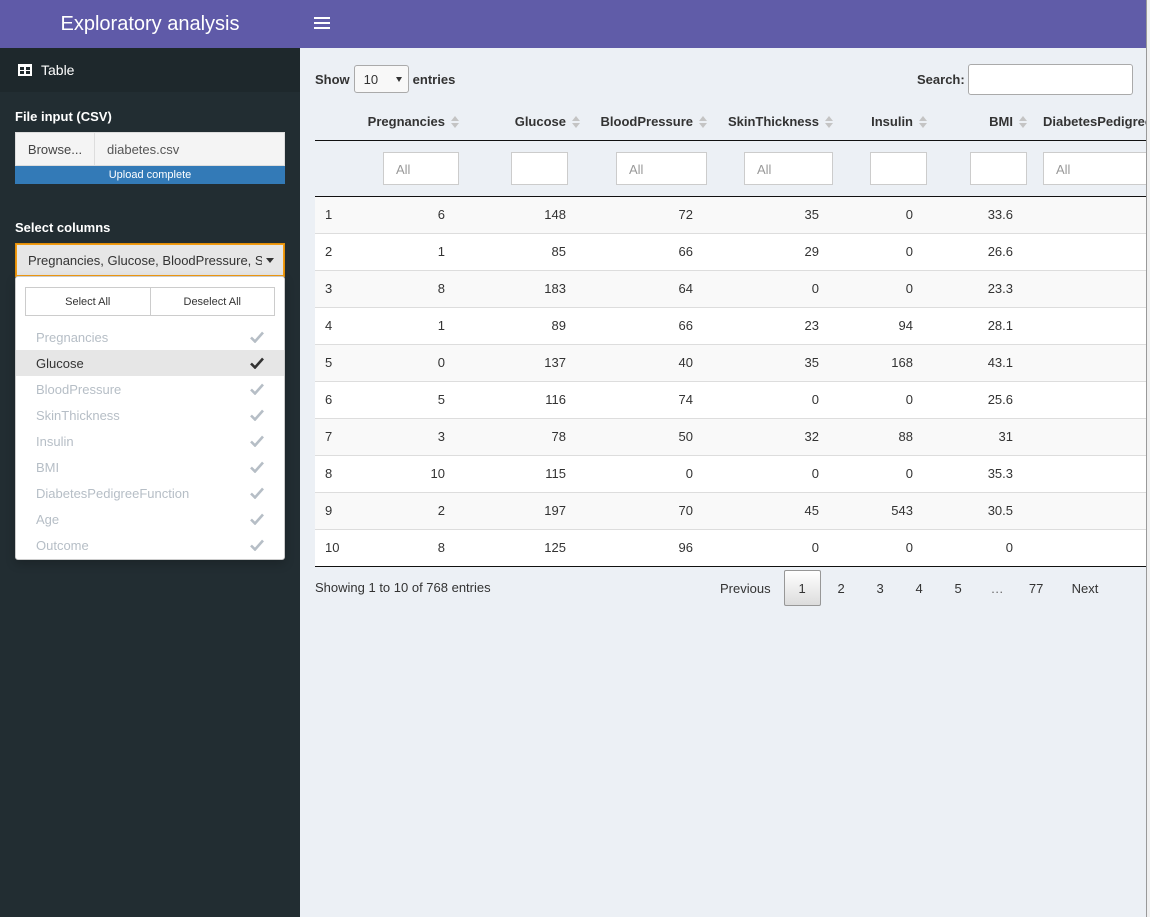 The height and width of the screenshot is (917, 1150). I want to click on table-cell: 26.6, so click(985, 251).